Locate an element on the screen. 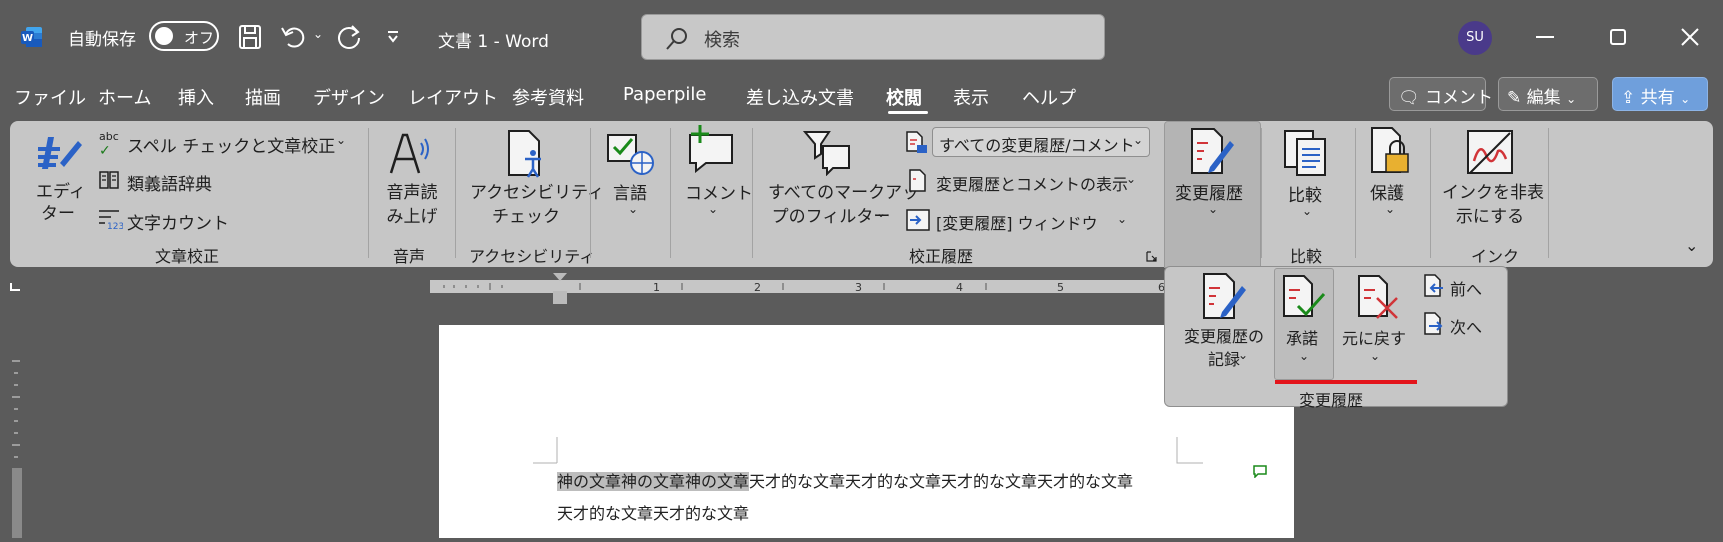  group-title-ink: インク is located at coordinates (1495, 256).